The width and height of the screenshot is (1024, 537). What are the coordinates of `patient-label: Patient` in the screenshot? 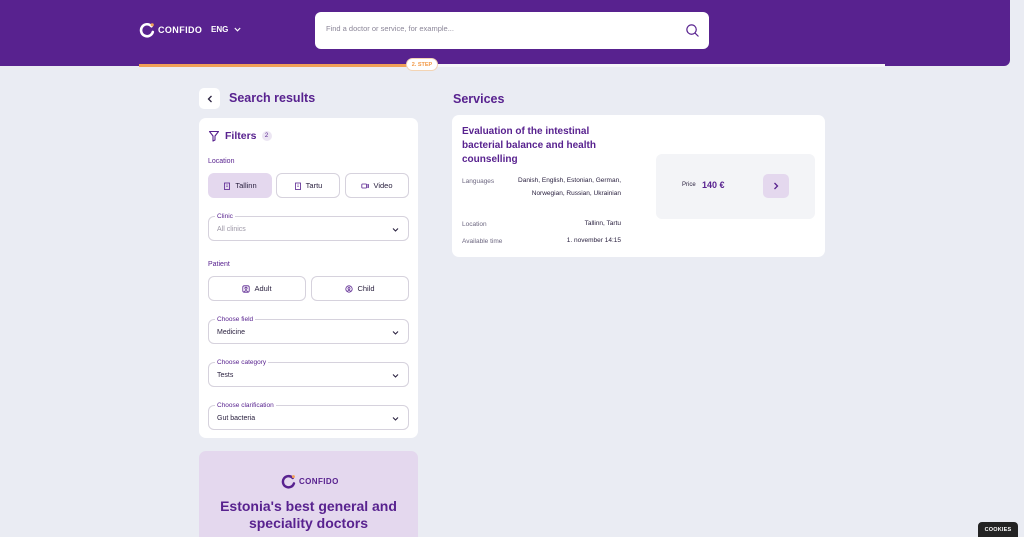 It's located at (219, 264).